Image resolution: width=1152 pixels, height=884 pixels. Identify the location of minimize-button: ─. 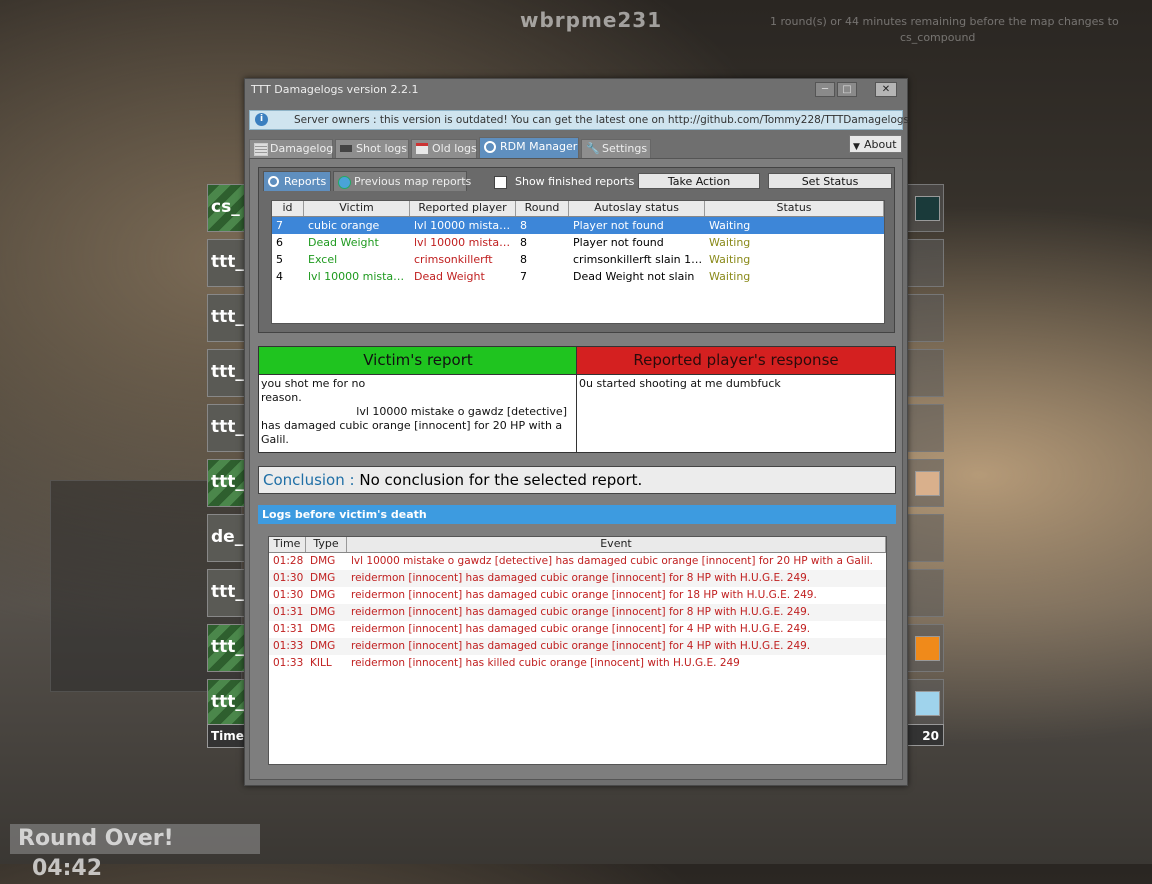
(825, 89).